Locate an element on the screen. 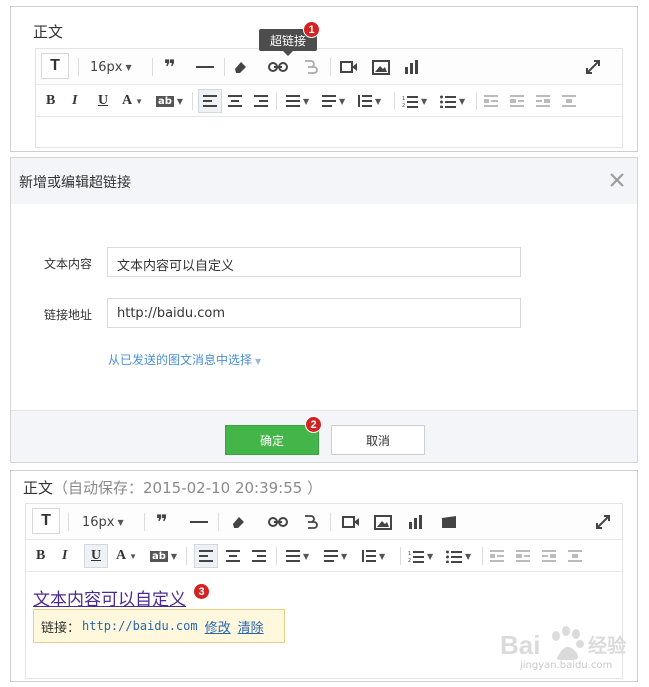 The width and height of the screenshot is (649, 687). bar-chart-icon is located at coordinates (415, 522).